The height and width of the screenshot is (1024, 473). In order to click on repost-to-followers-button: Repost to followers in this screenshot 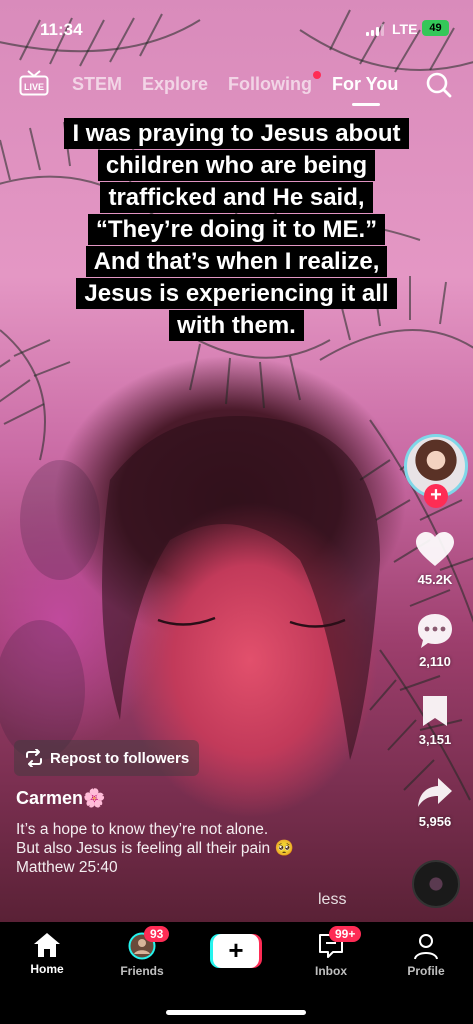, I will do `click(107, 758)`.